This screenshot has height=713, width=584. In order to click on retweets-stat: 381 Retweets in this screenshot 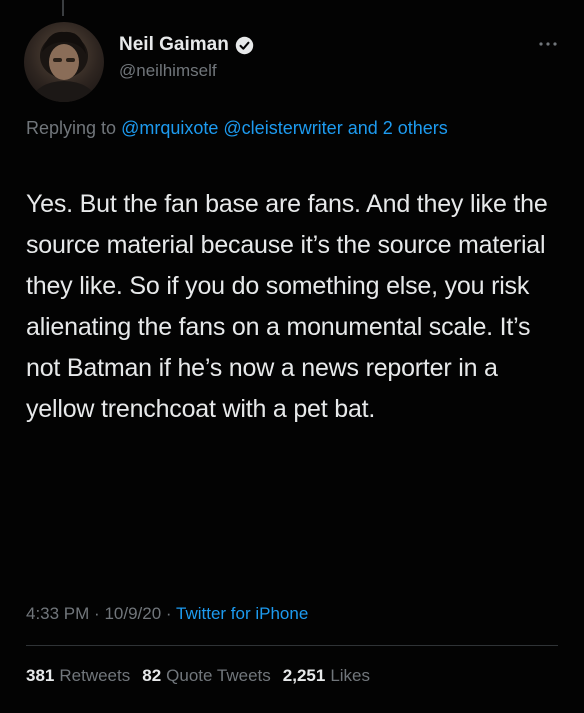, I will do `click(78, 676)`.